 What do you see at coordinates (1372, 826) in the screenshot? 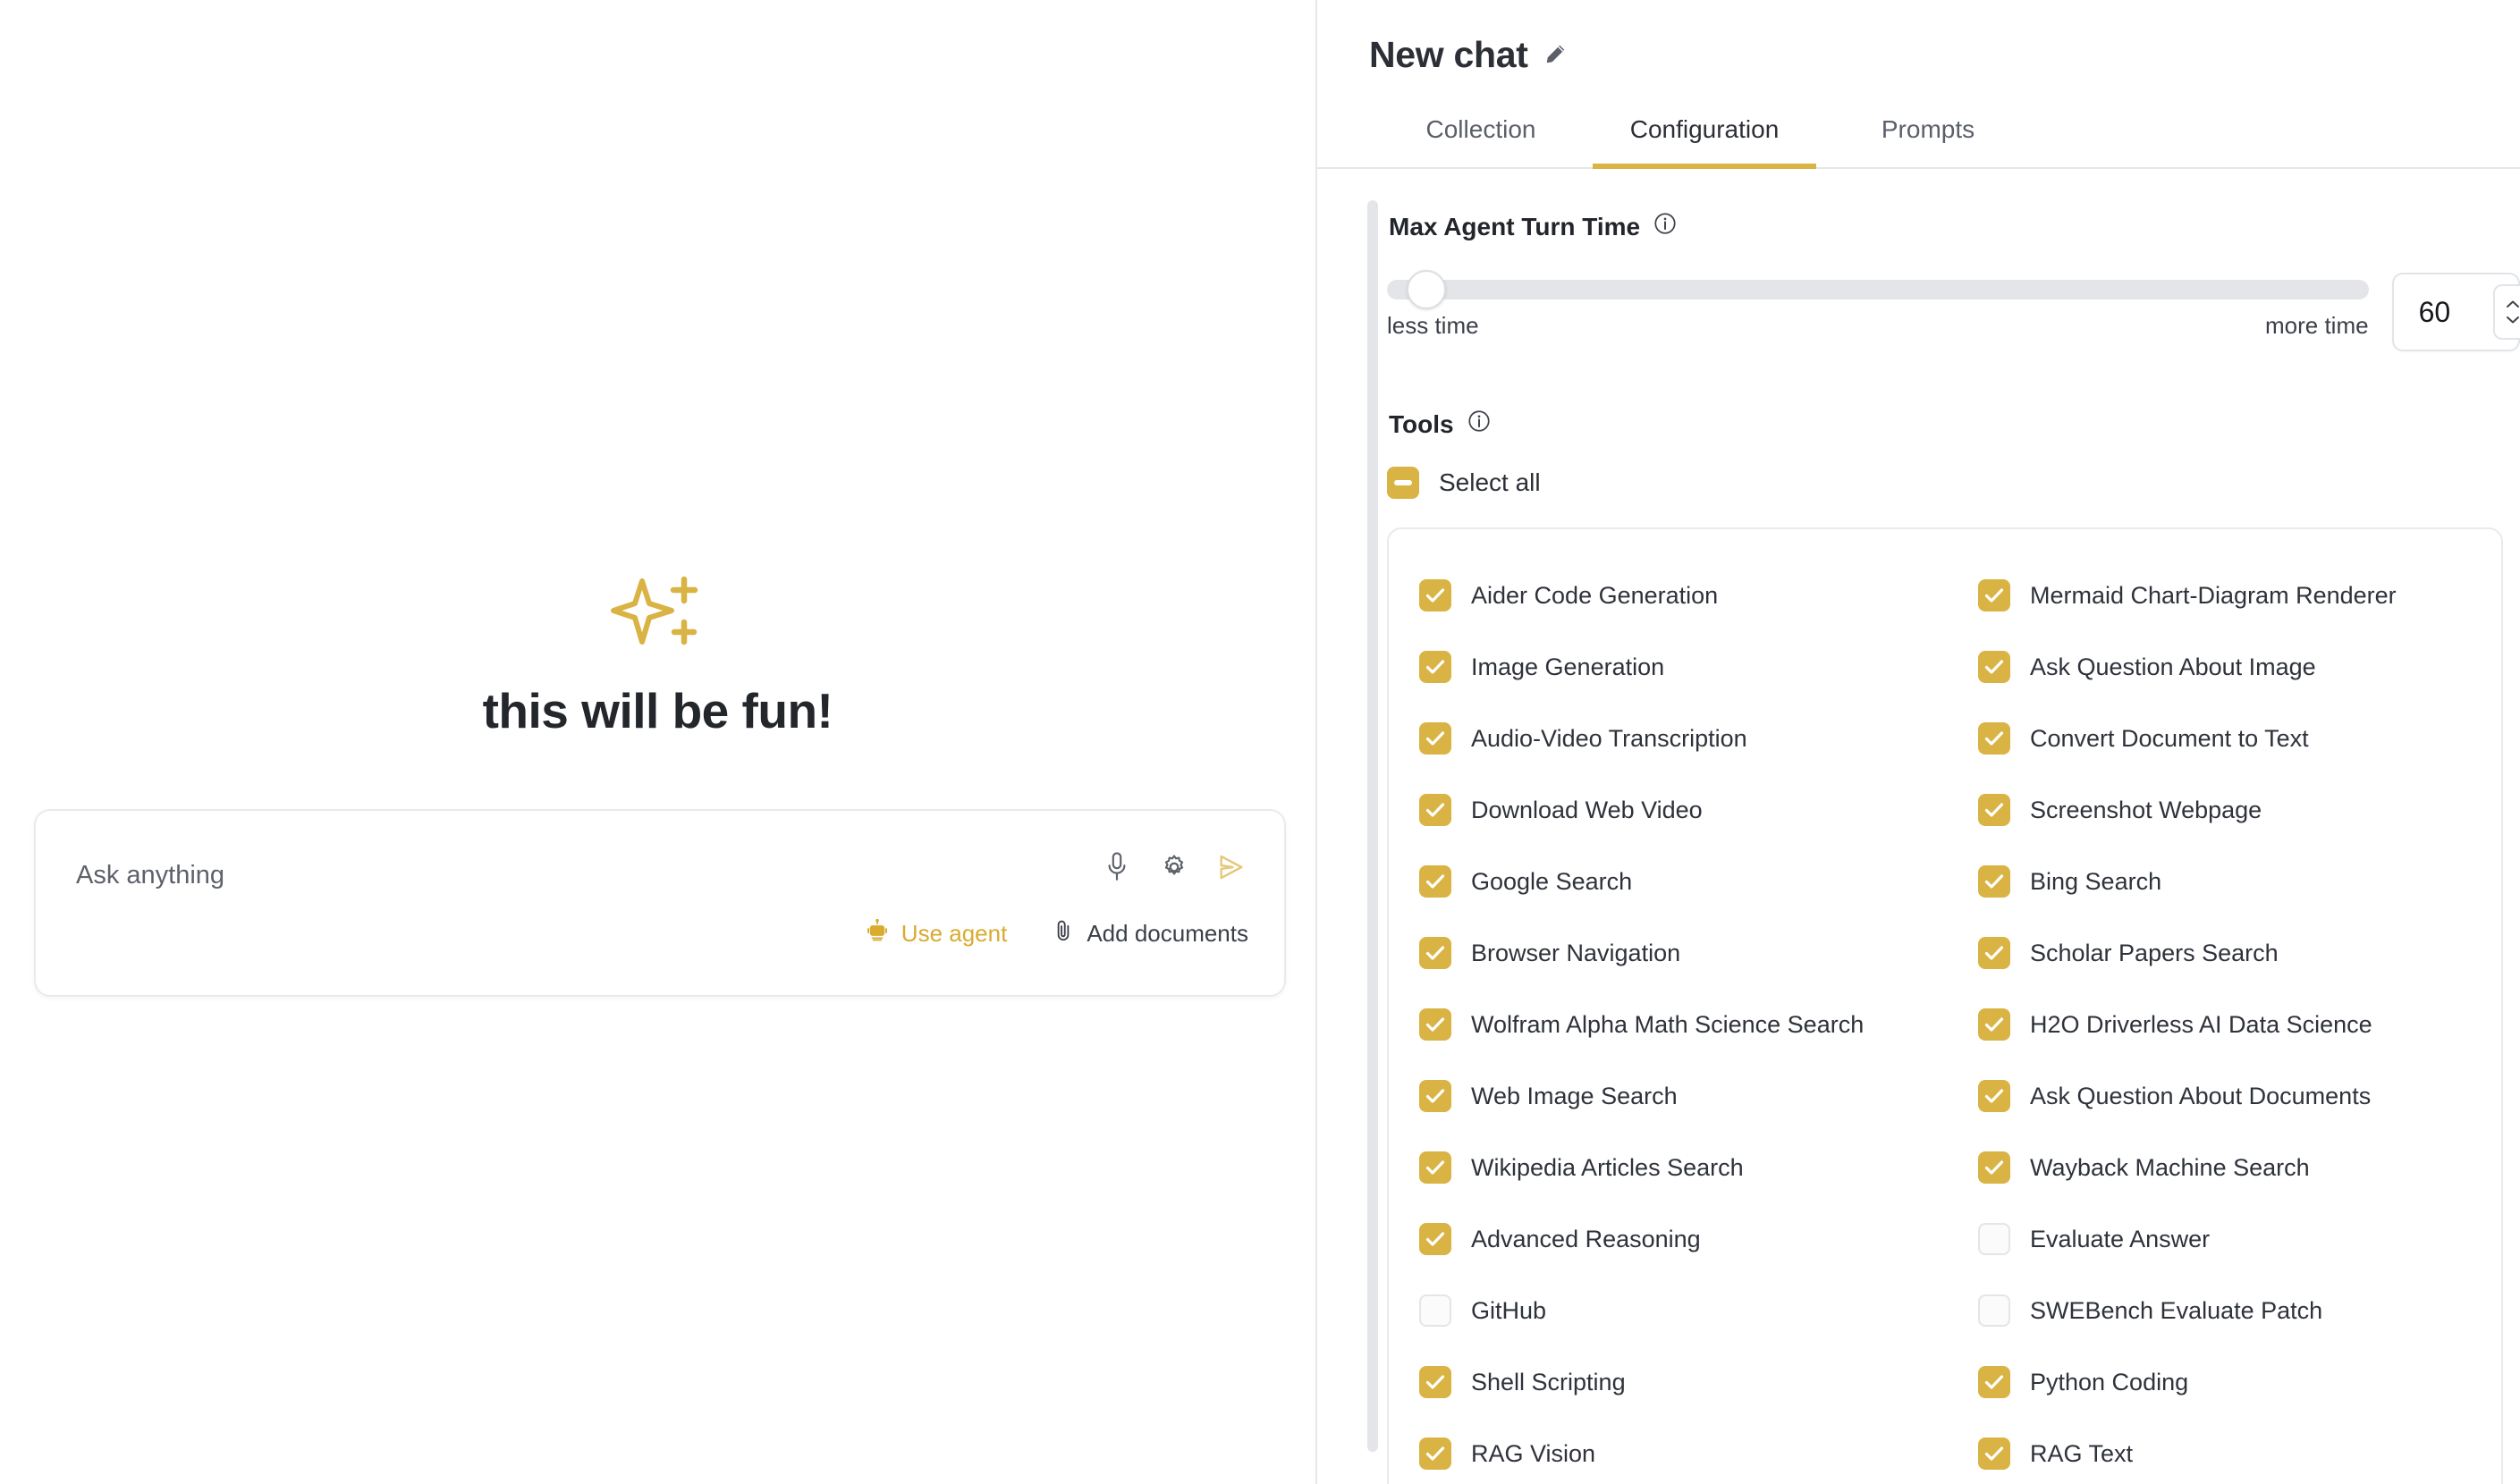
I see `scrollbar-thumb` at bounding box center [1372, 826].